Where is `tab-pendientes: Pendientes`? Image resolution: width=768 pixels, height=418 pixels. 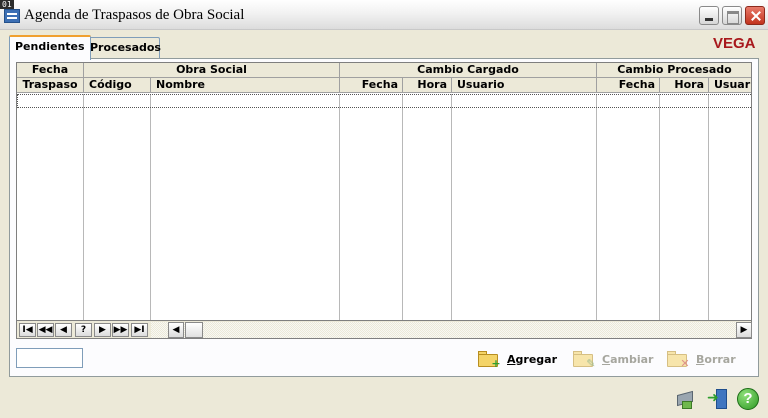 tab-pendientes: Pendientes is located at coordinates (50, 47).